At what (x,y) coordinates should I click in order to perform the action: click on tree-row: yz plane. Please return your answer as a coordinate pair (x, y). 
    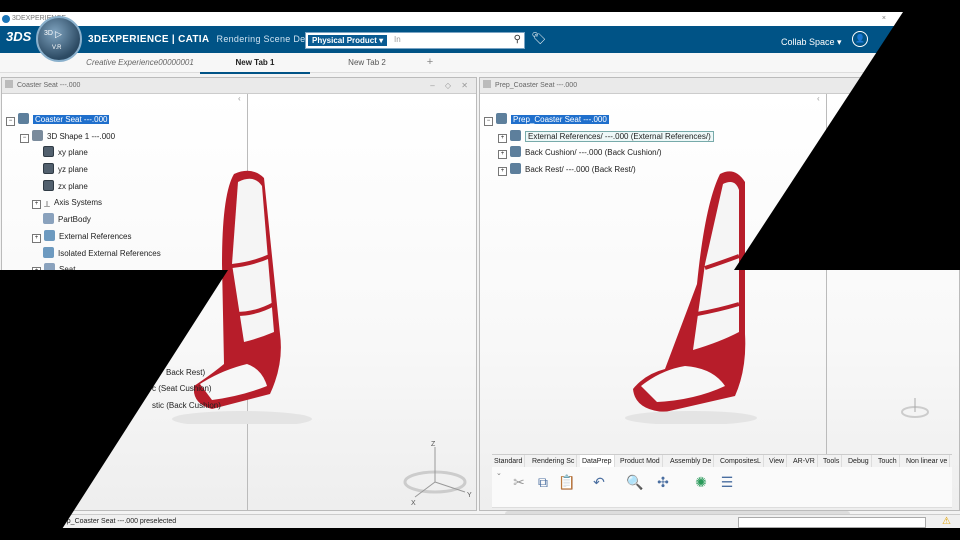
    Looking at the image, I should click on (83, 170).